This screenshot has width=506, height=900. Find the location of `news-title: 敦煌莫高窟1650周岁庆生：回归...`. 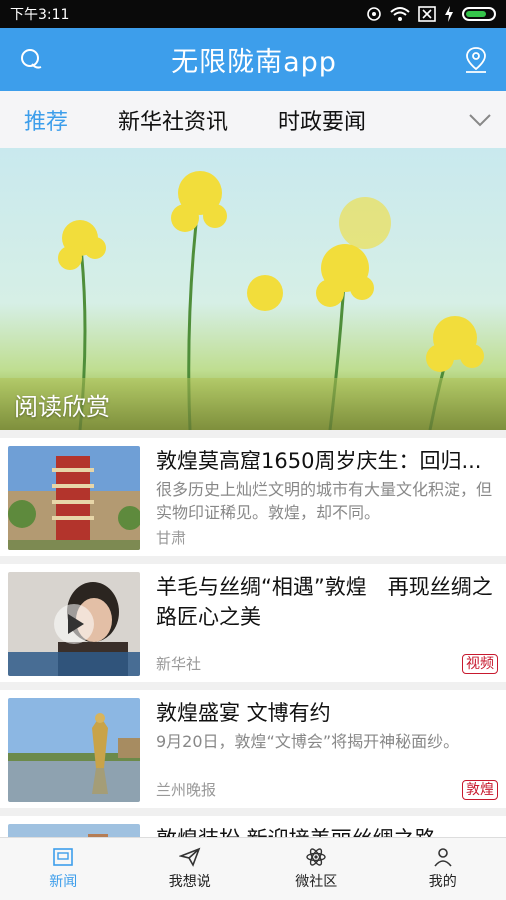

news-title: 敦煌莫高窟1650周岁庆生：回归... is located at coordinates (319, 461).